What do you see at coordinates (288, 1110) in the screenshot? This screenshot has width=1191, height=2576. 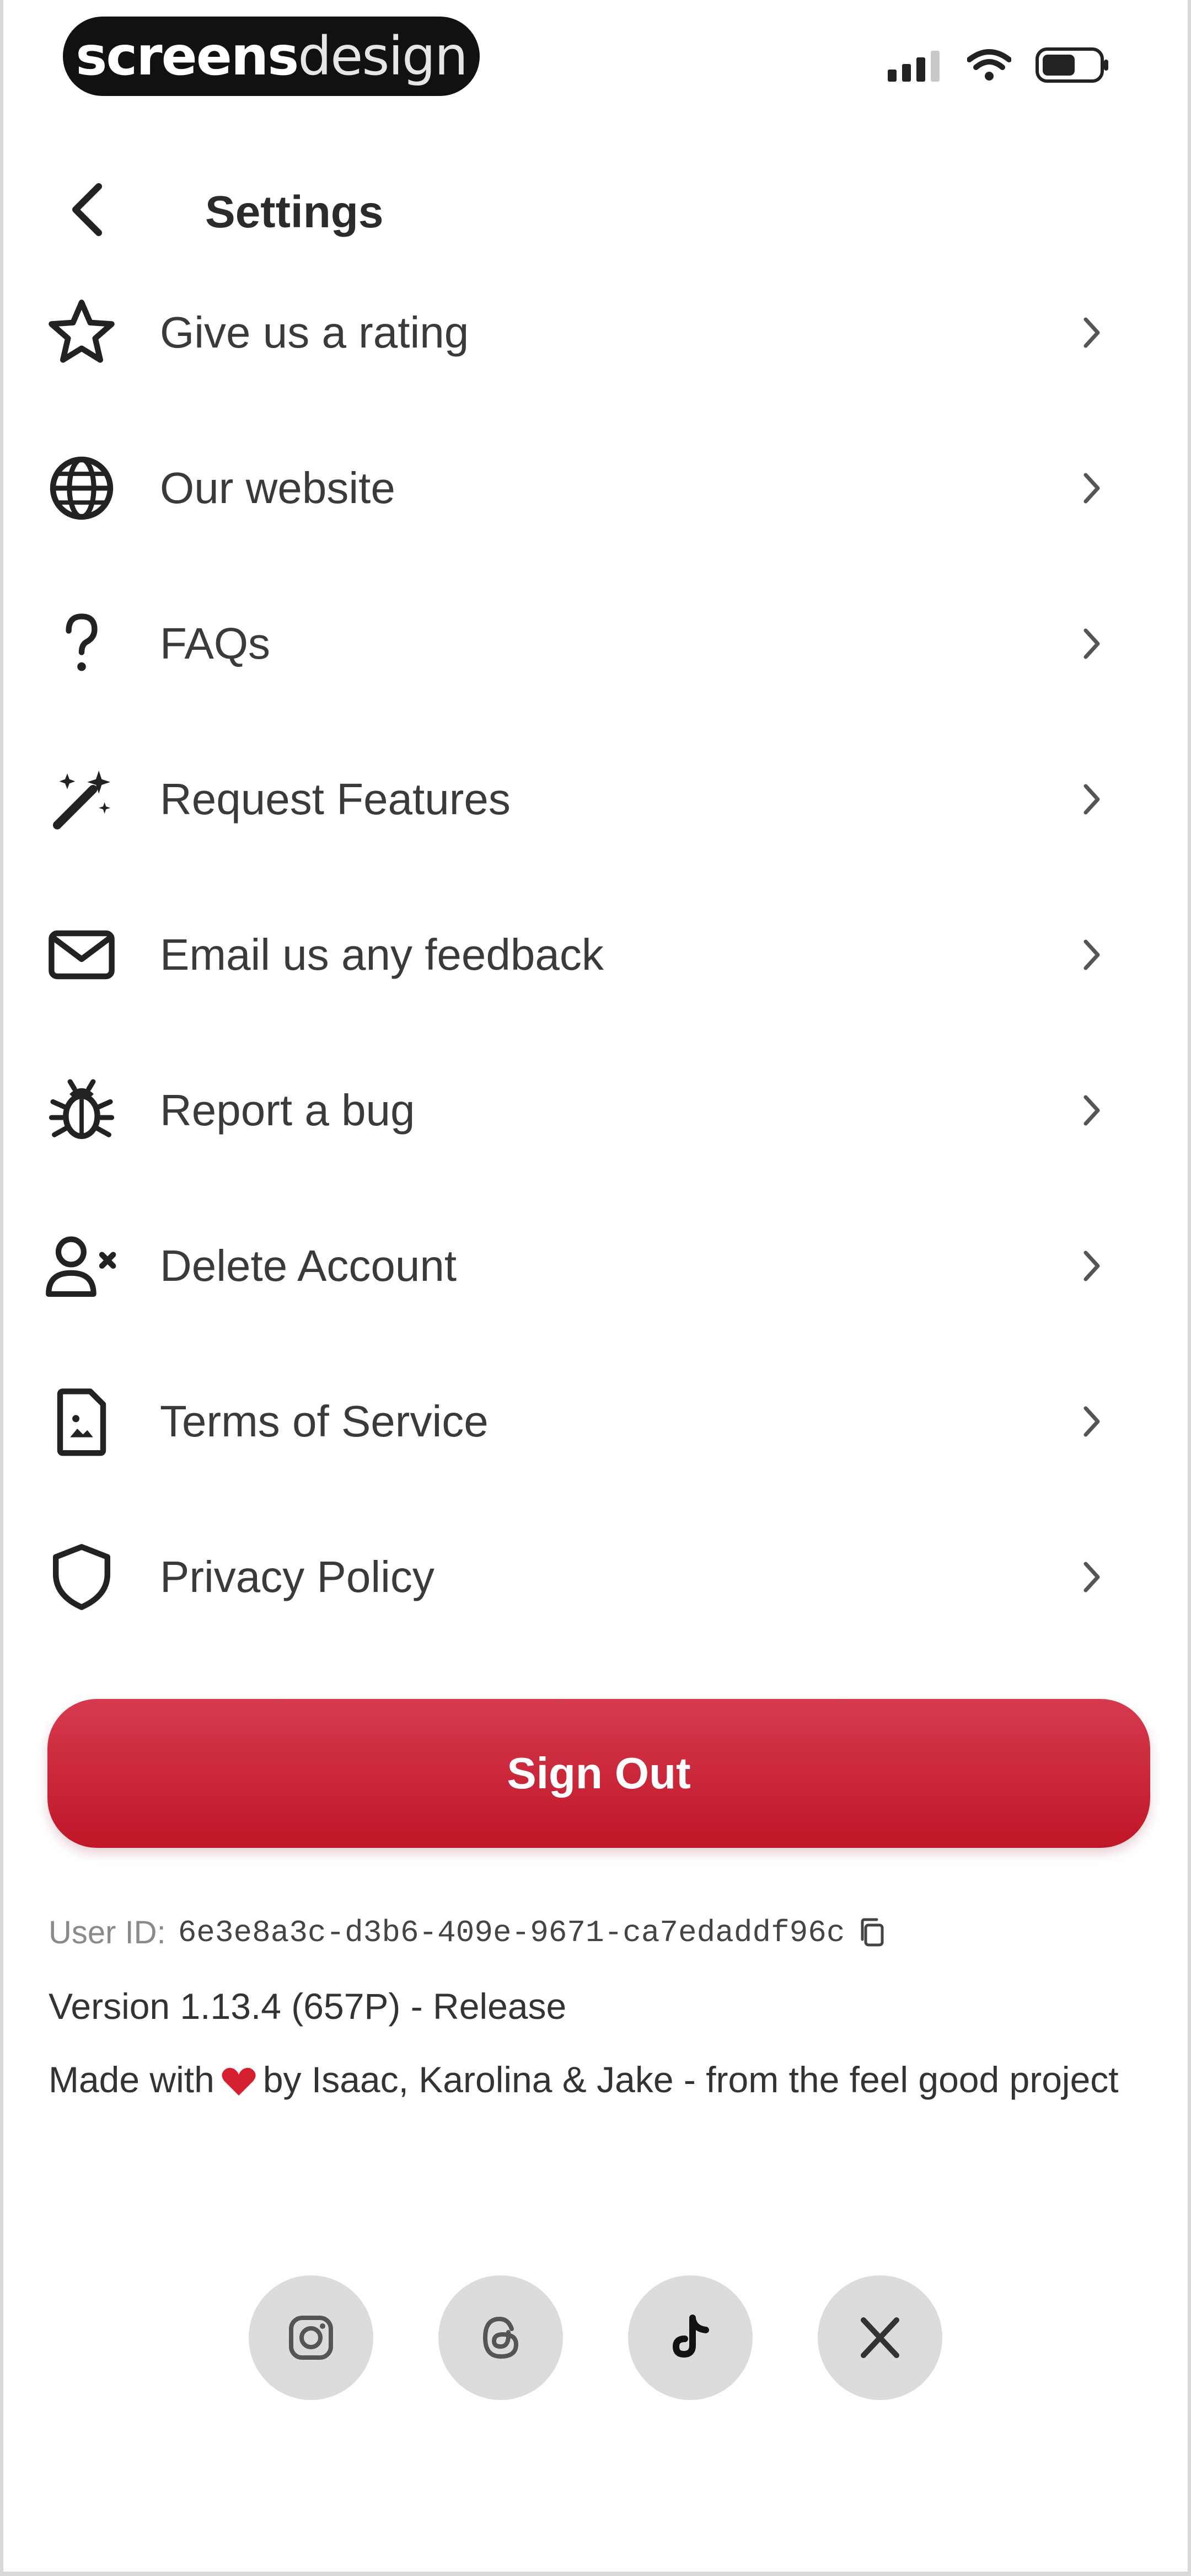 I see `menu-item-label: Report a bug` at bounding box center [288, 1110].